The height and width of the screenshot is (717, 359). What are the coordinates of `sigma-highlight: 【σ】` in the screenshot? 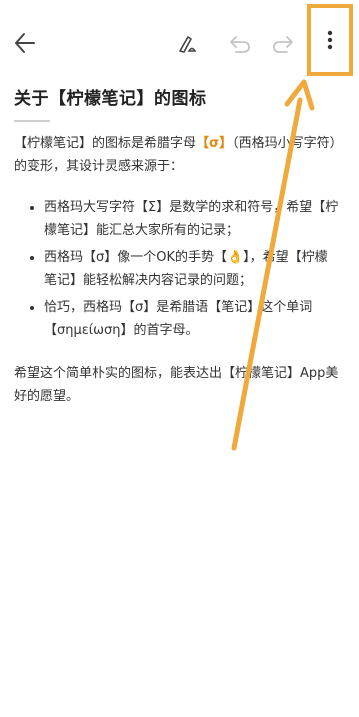 It's located at (214, 143).